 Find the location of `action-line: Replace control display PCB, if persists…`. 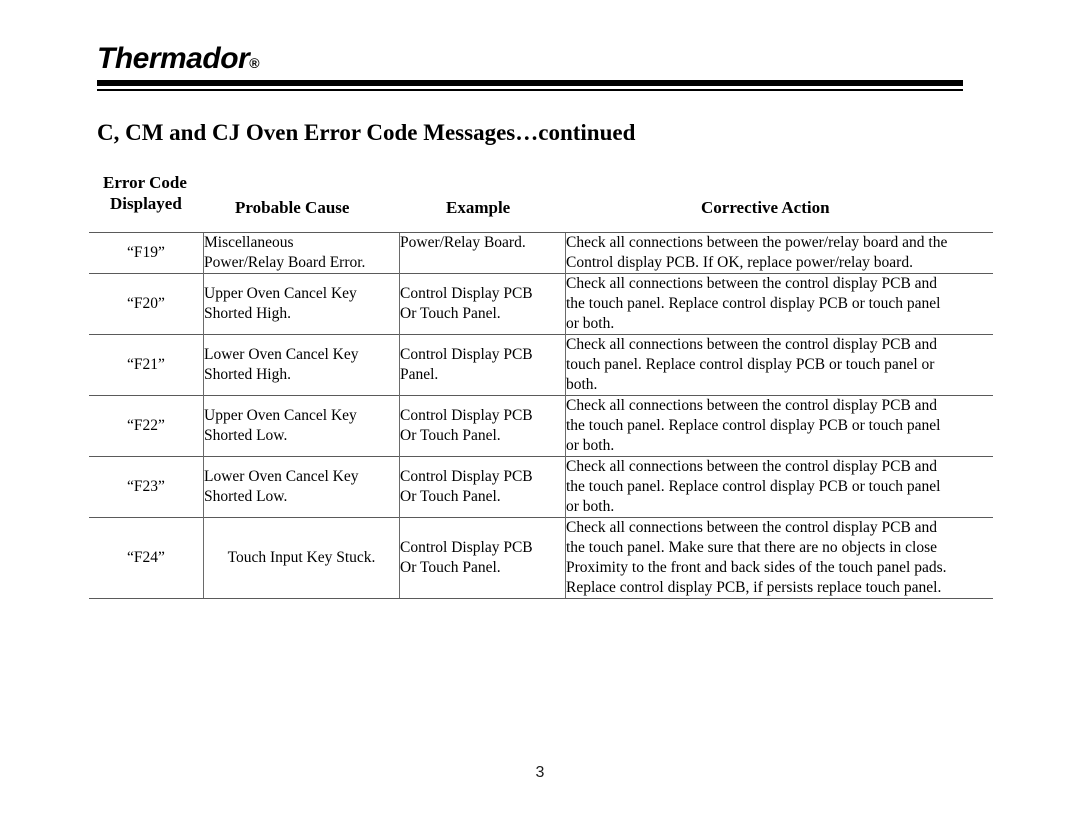

action-line: Replace control display PCB, if persists… is located at coordinates (754, 587).